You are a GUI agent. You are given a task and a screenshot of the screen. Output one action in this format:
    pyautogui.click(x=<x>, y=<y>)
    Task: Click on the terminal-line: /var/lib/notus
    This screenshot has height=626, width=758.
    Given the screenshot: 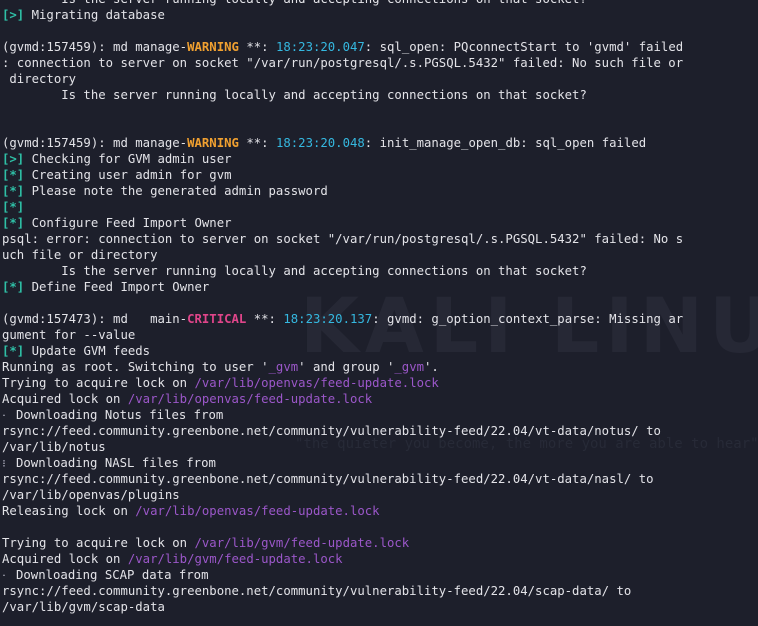 What is the action you would take?
    pyautogui.click(x=380, y=447)
    